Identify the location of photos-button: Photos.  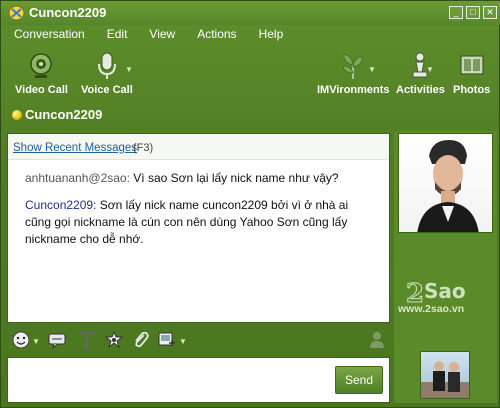
(471, 73).